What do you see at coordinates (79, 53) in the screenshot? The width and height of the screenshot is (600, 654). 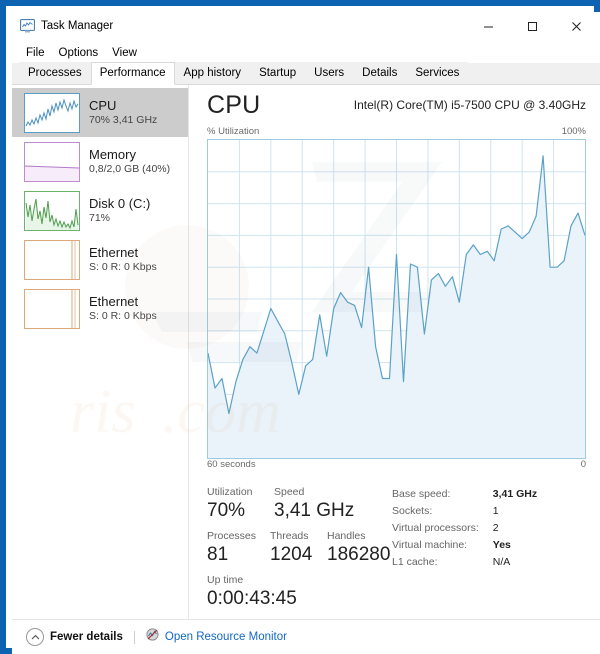 I see `menu-item-options: Options` at bounding box center [79, 53].